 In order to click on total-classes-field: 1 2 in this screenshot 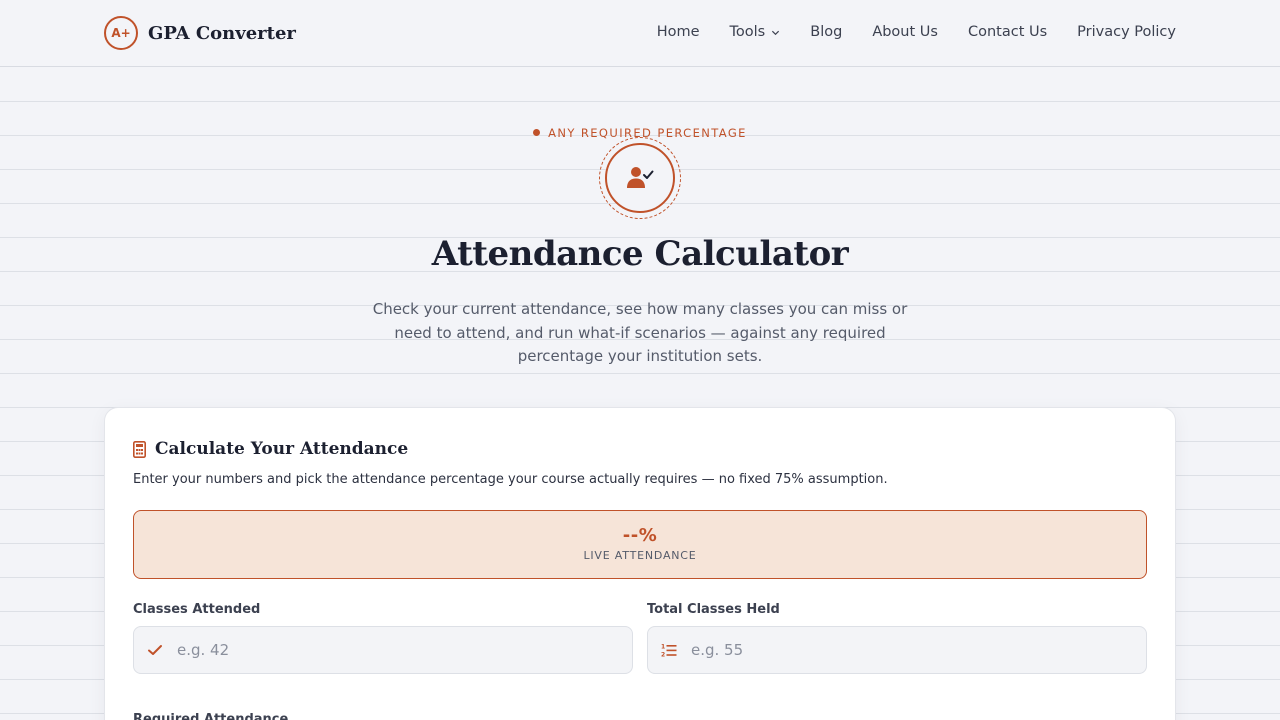, I will do `click(897, 650)`.